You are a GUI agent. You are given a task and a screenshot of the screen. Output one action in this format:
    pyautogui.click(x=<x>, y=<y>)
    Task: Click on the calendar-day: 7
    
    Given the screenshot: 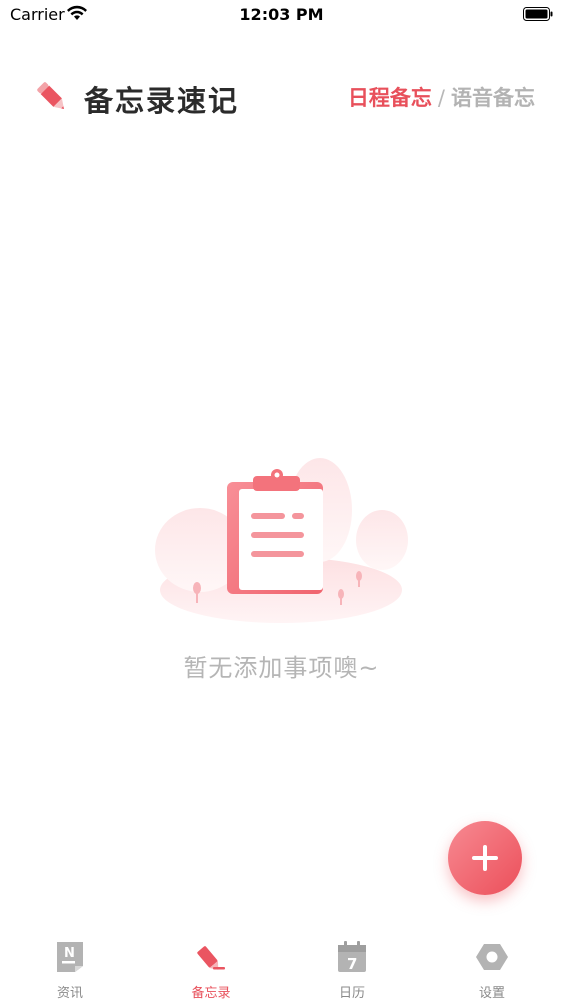 What is the action you would take?
    pyautogui.click(x=352, y=964)
    